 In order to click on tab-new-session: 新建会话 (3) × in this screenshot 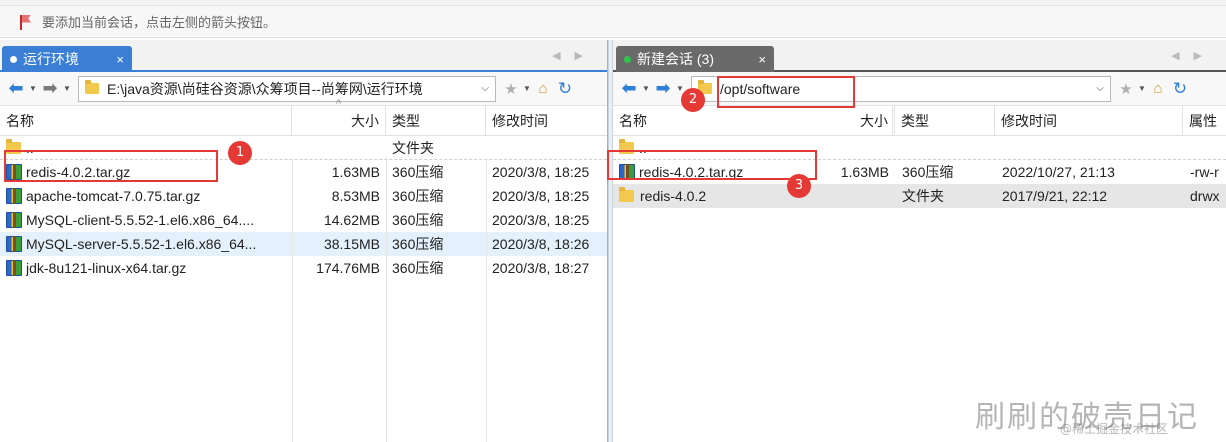, I will do `click(695, 59)`.